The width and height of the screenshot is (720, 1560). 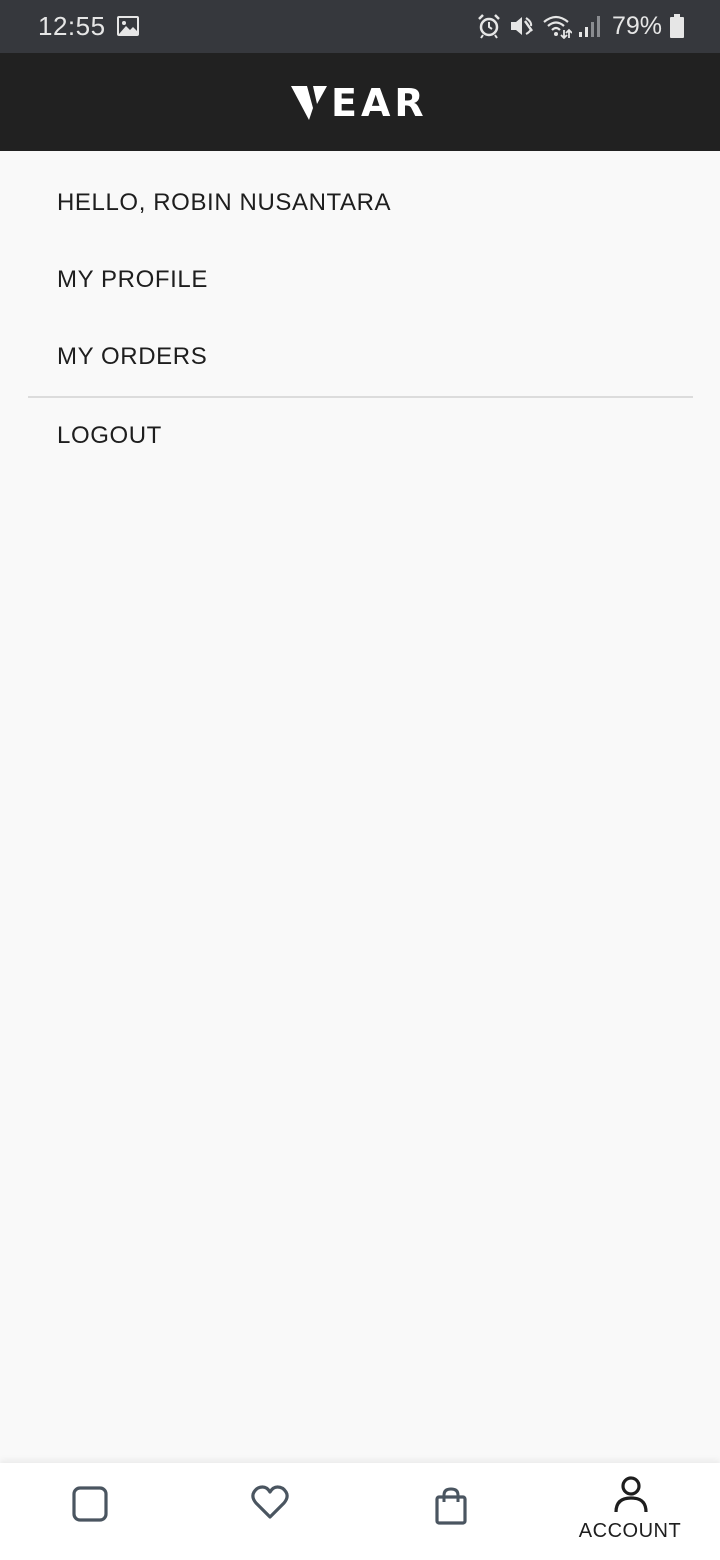 What do you see at coordinates (630, 1531) in the screenshot?
I see `nav-label-account: ACCOUNT` at bounding box center [630, 1531].